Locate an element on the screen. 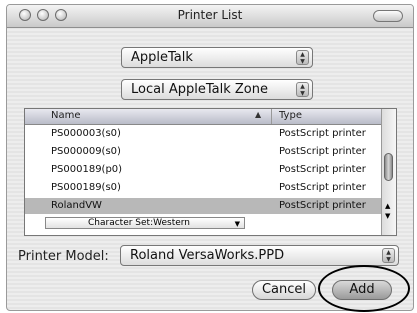 The width and height of the screenshot is (417, 313). character-set-popup: Character Set:Western ▼ is located at coordinates (145, 223).